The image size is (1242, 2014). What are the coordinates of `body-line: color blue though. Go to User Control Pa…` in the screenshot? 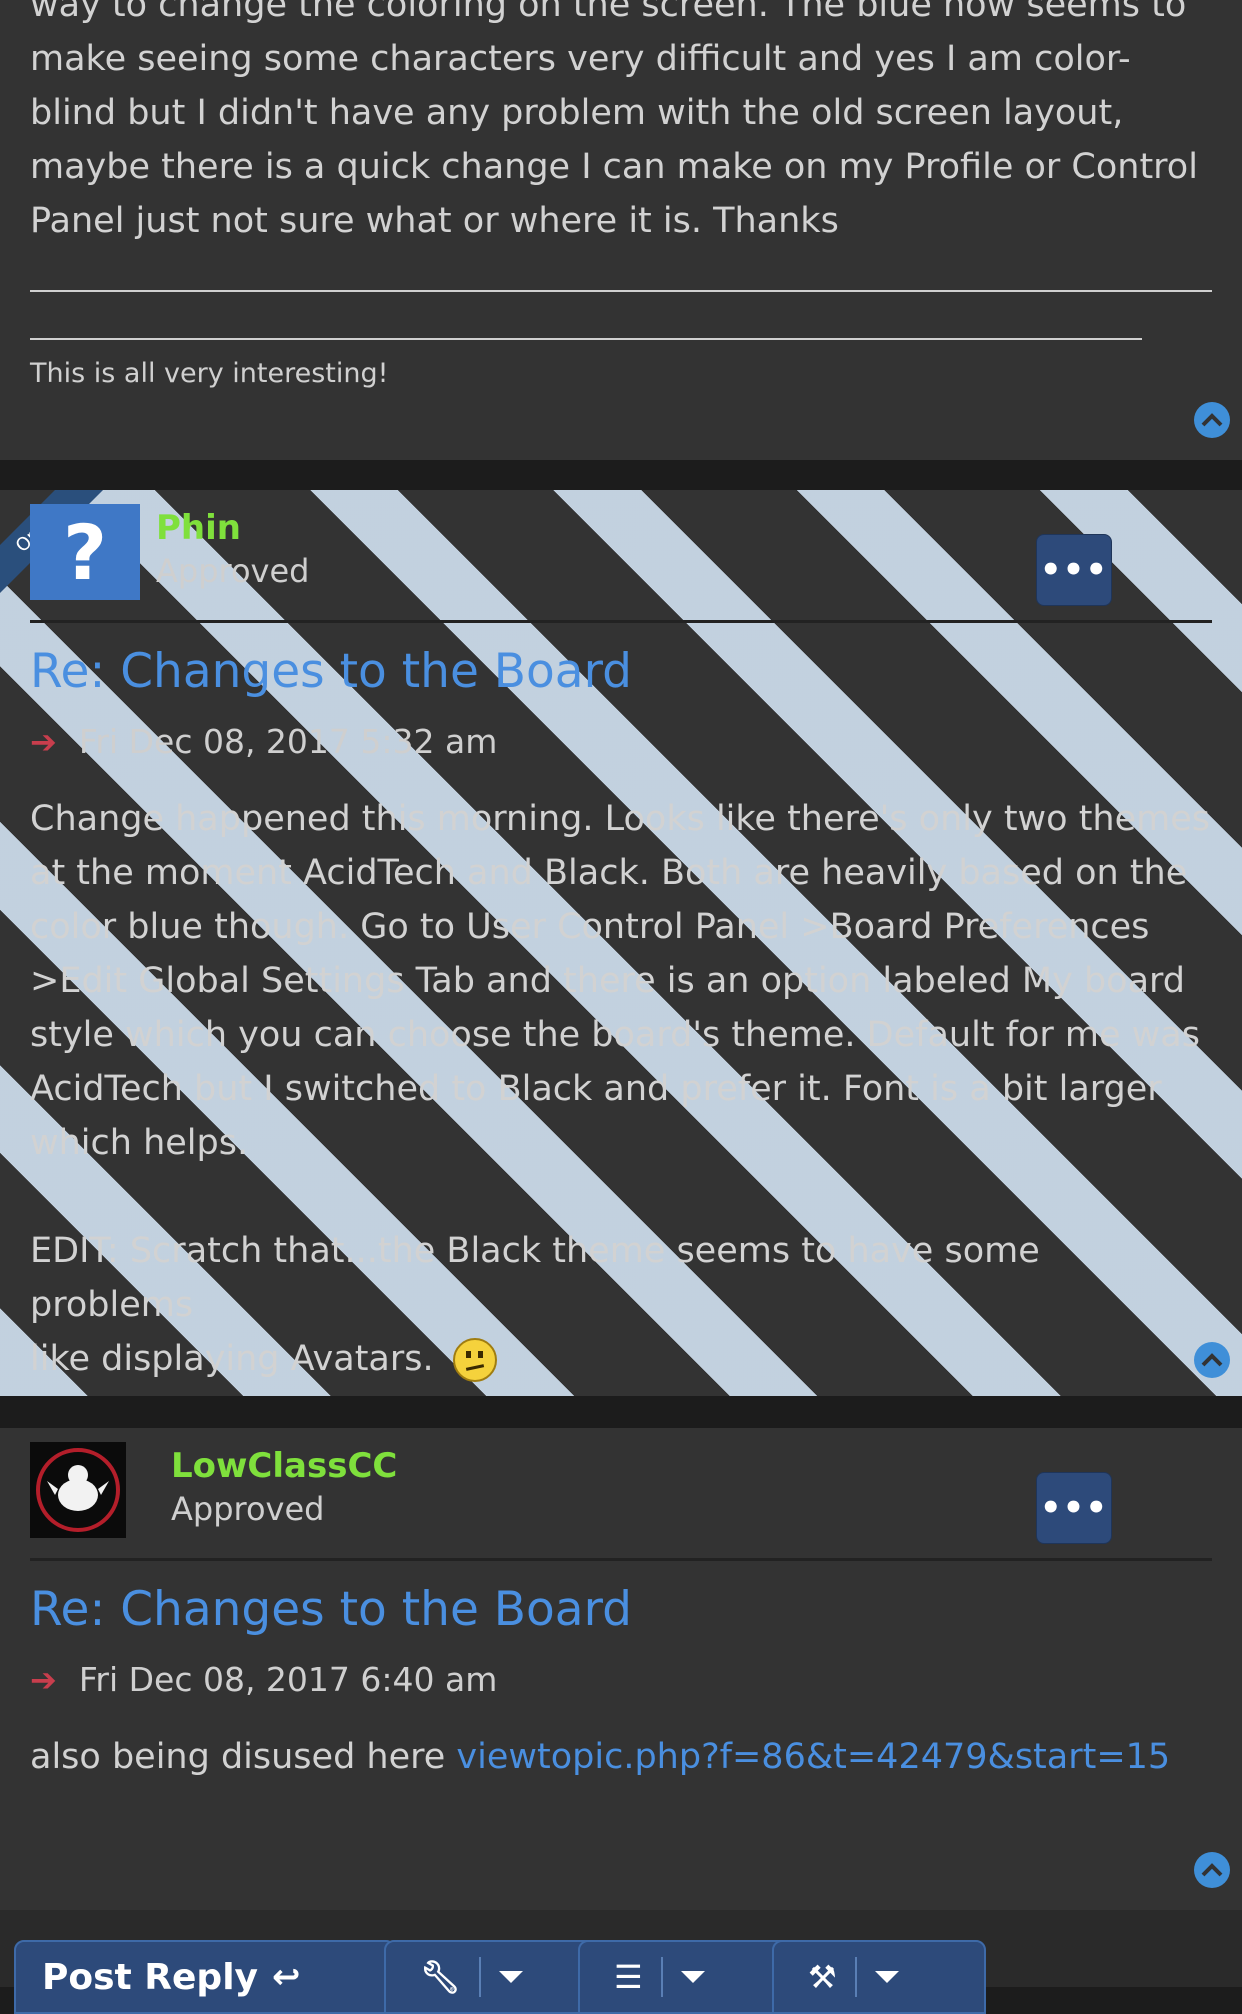 It's located at (590, 927).